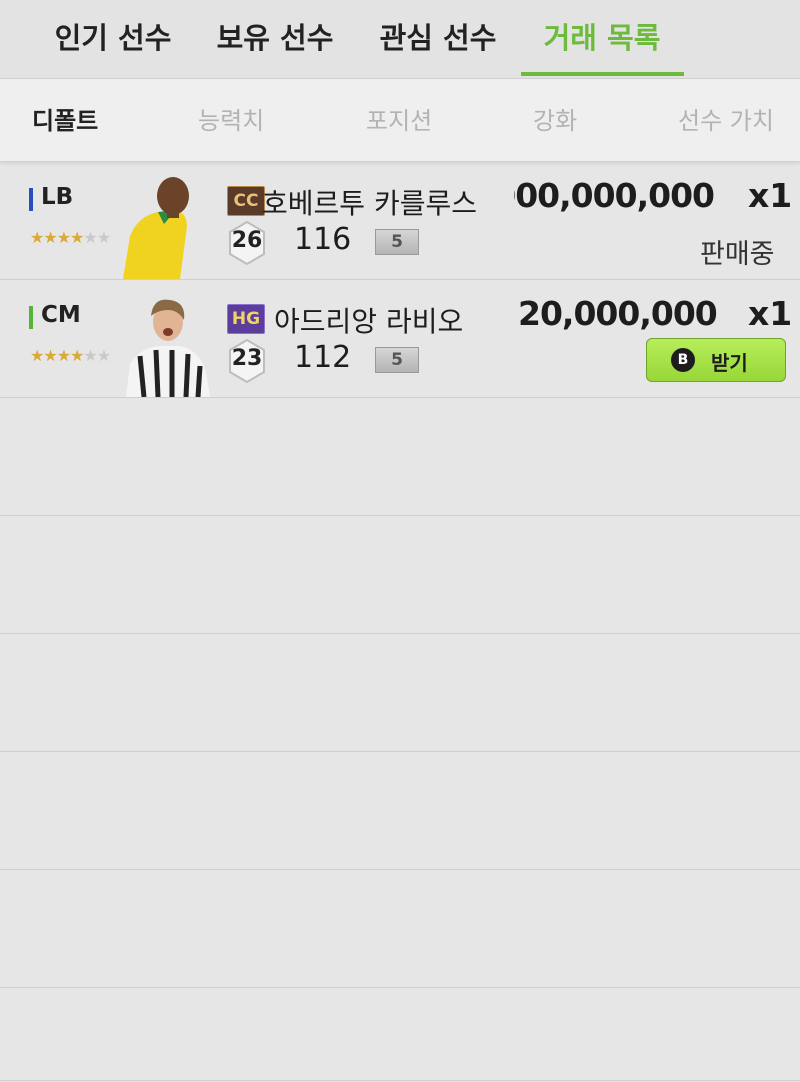 This screenshot has width=800, height=1082. What do you see at coordinates (246, 319) in the screenshot?
I see `season-badge: HG` at bounding box center [246, 319].